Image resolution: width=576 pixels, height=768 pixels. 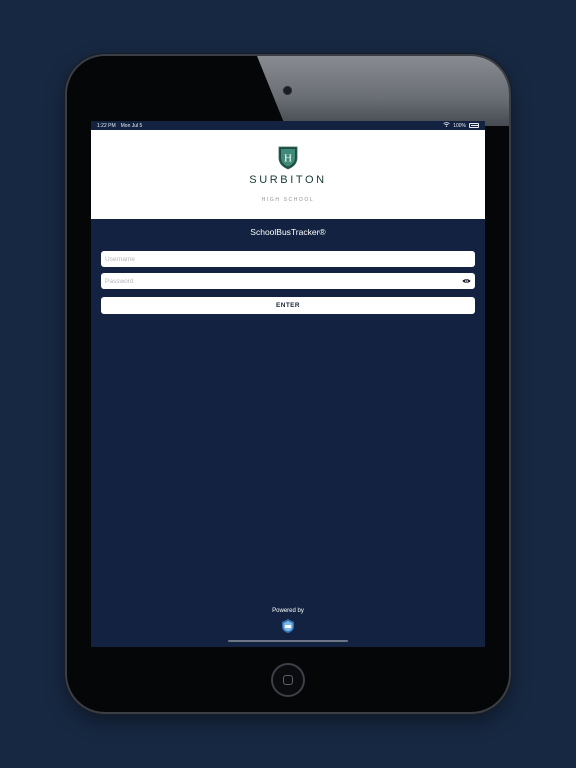 What do you see at coordinates (288, 626) in the screenshot?
I see `powered-by-logo-icon` at bounding box center [288, 626].